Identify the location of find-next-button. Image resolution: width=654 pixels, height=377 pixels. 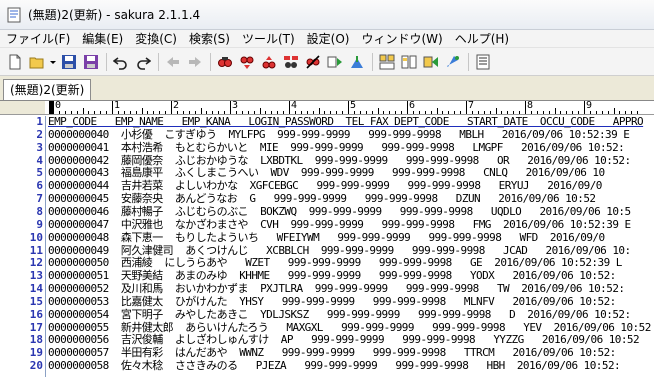
(247, 62).